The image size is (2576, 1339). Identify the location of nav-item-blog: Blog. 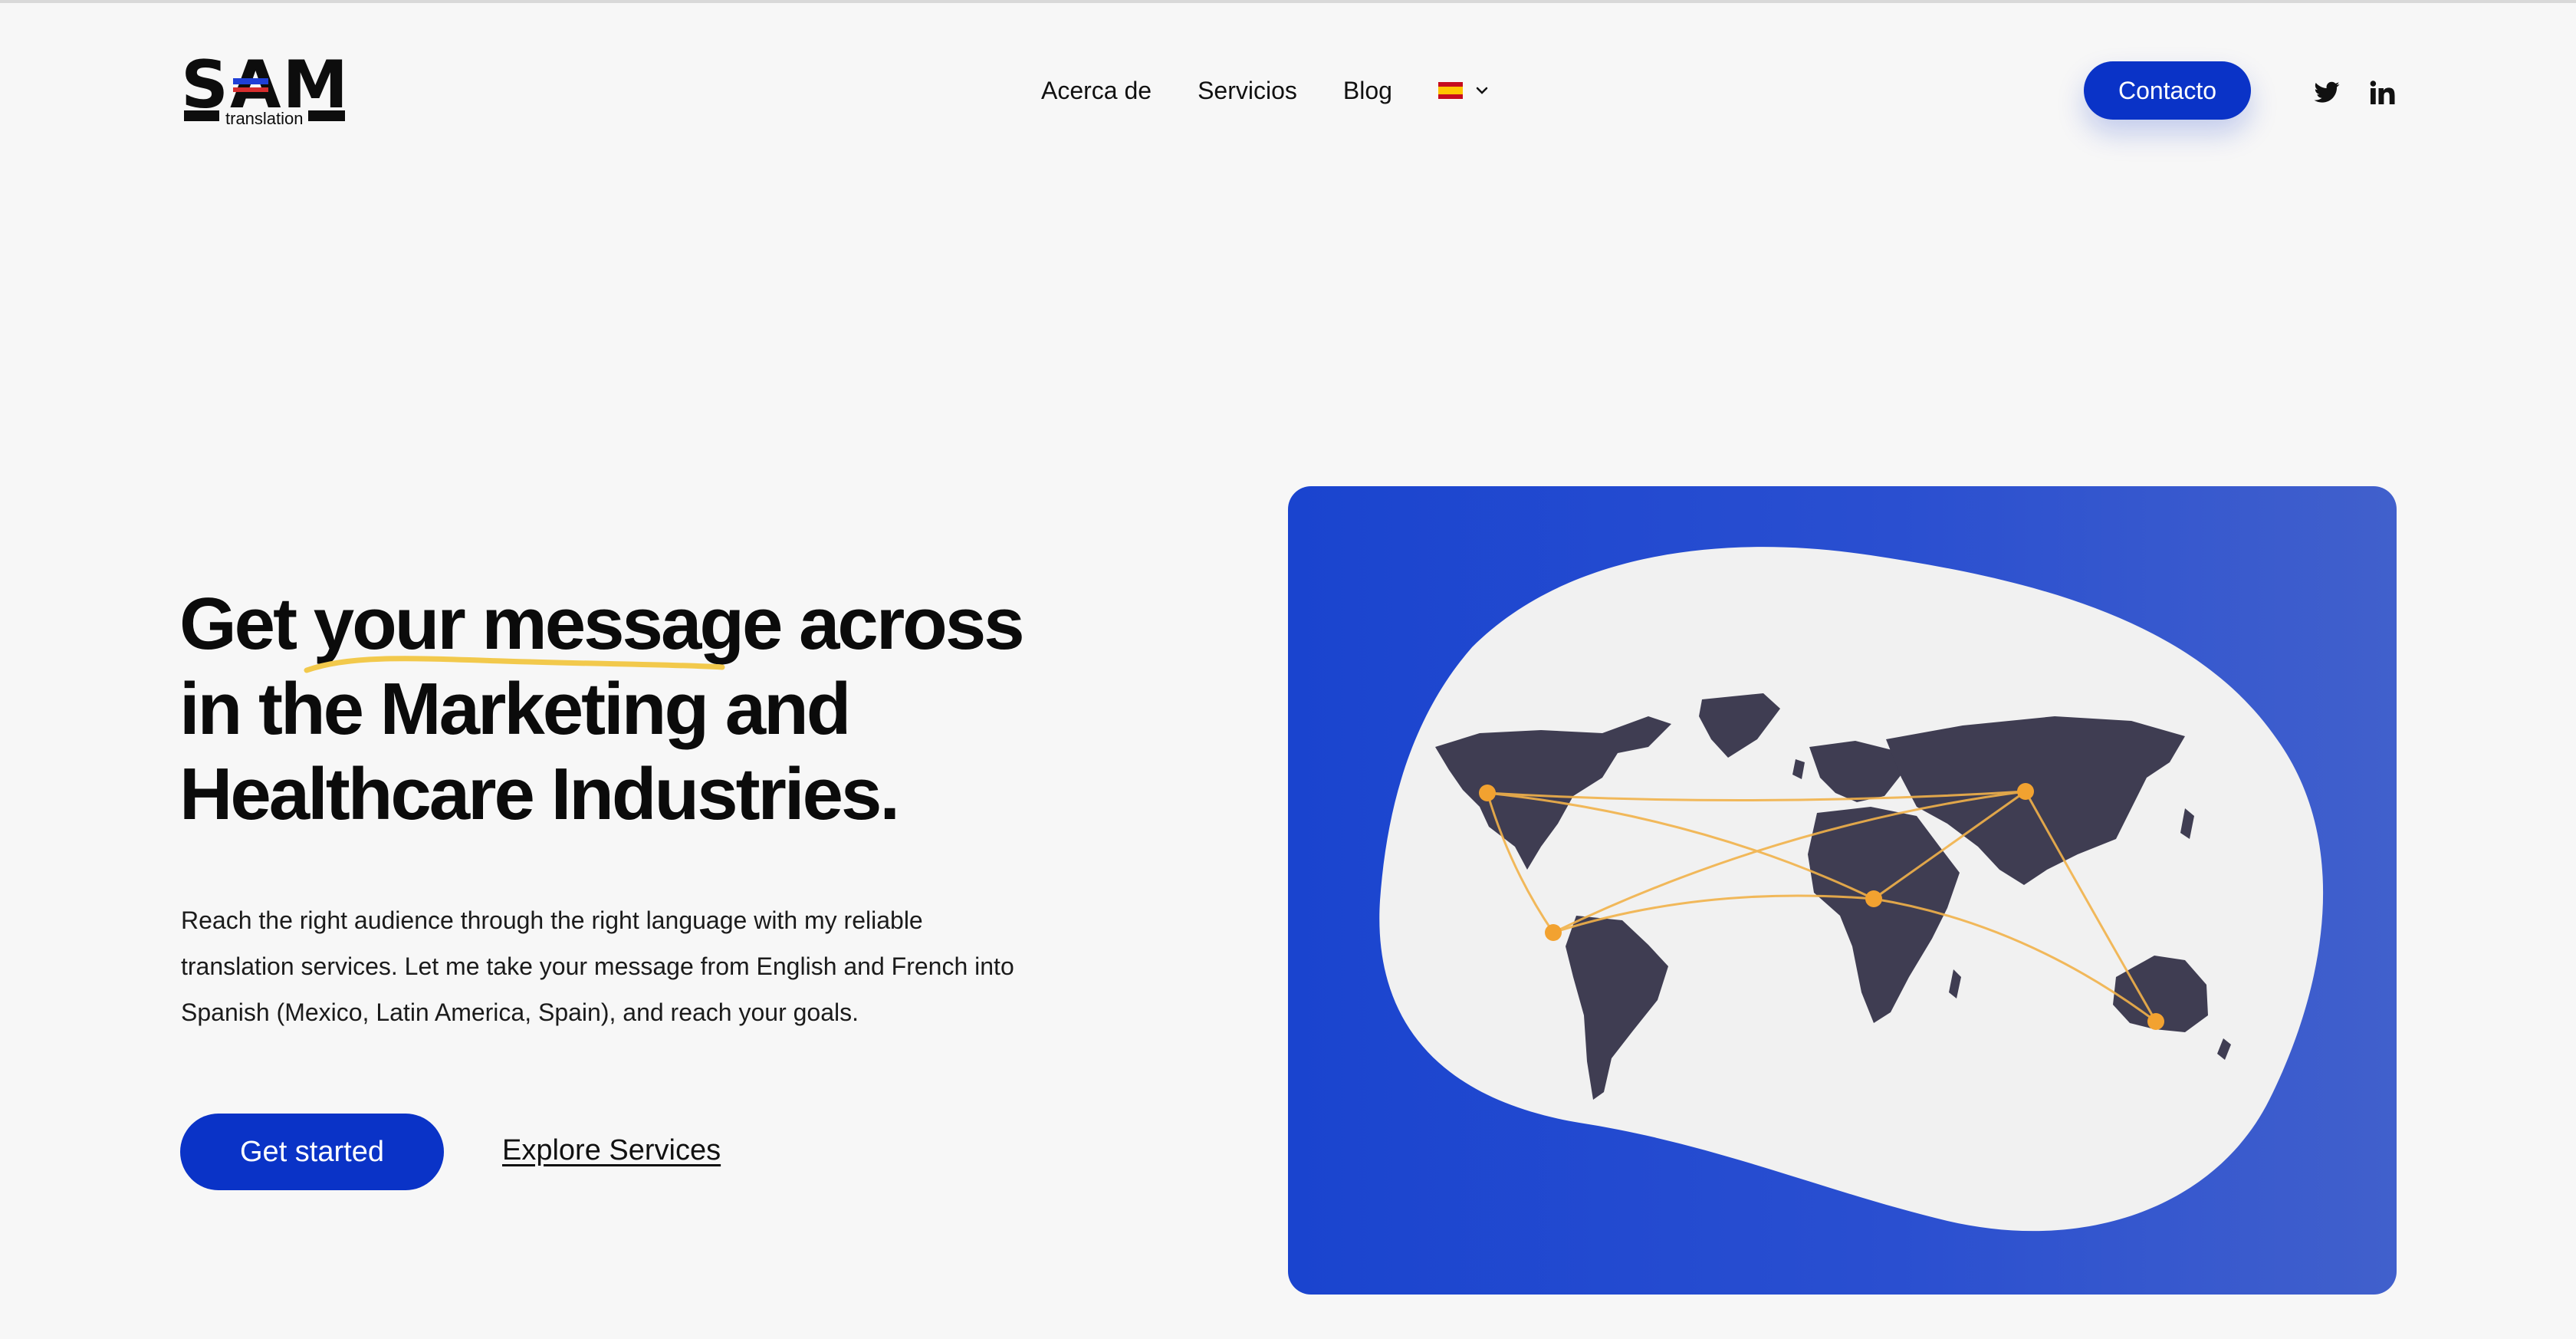
(1367, 90).